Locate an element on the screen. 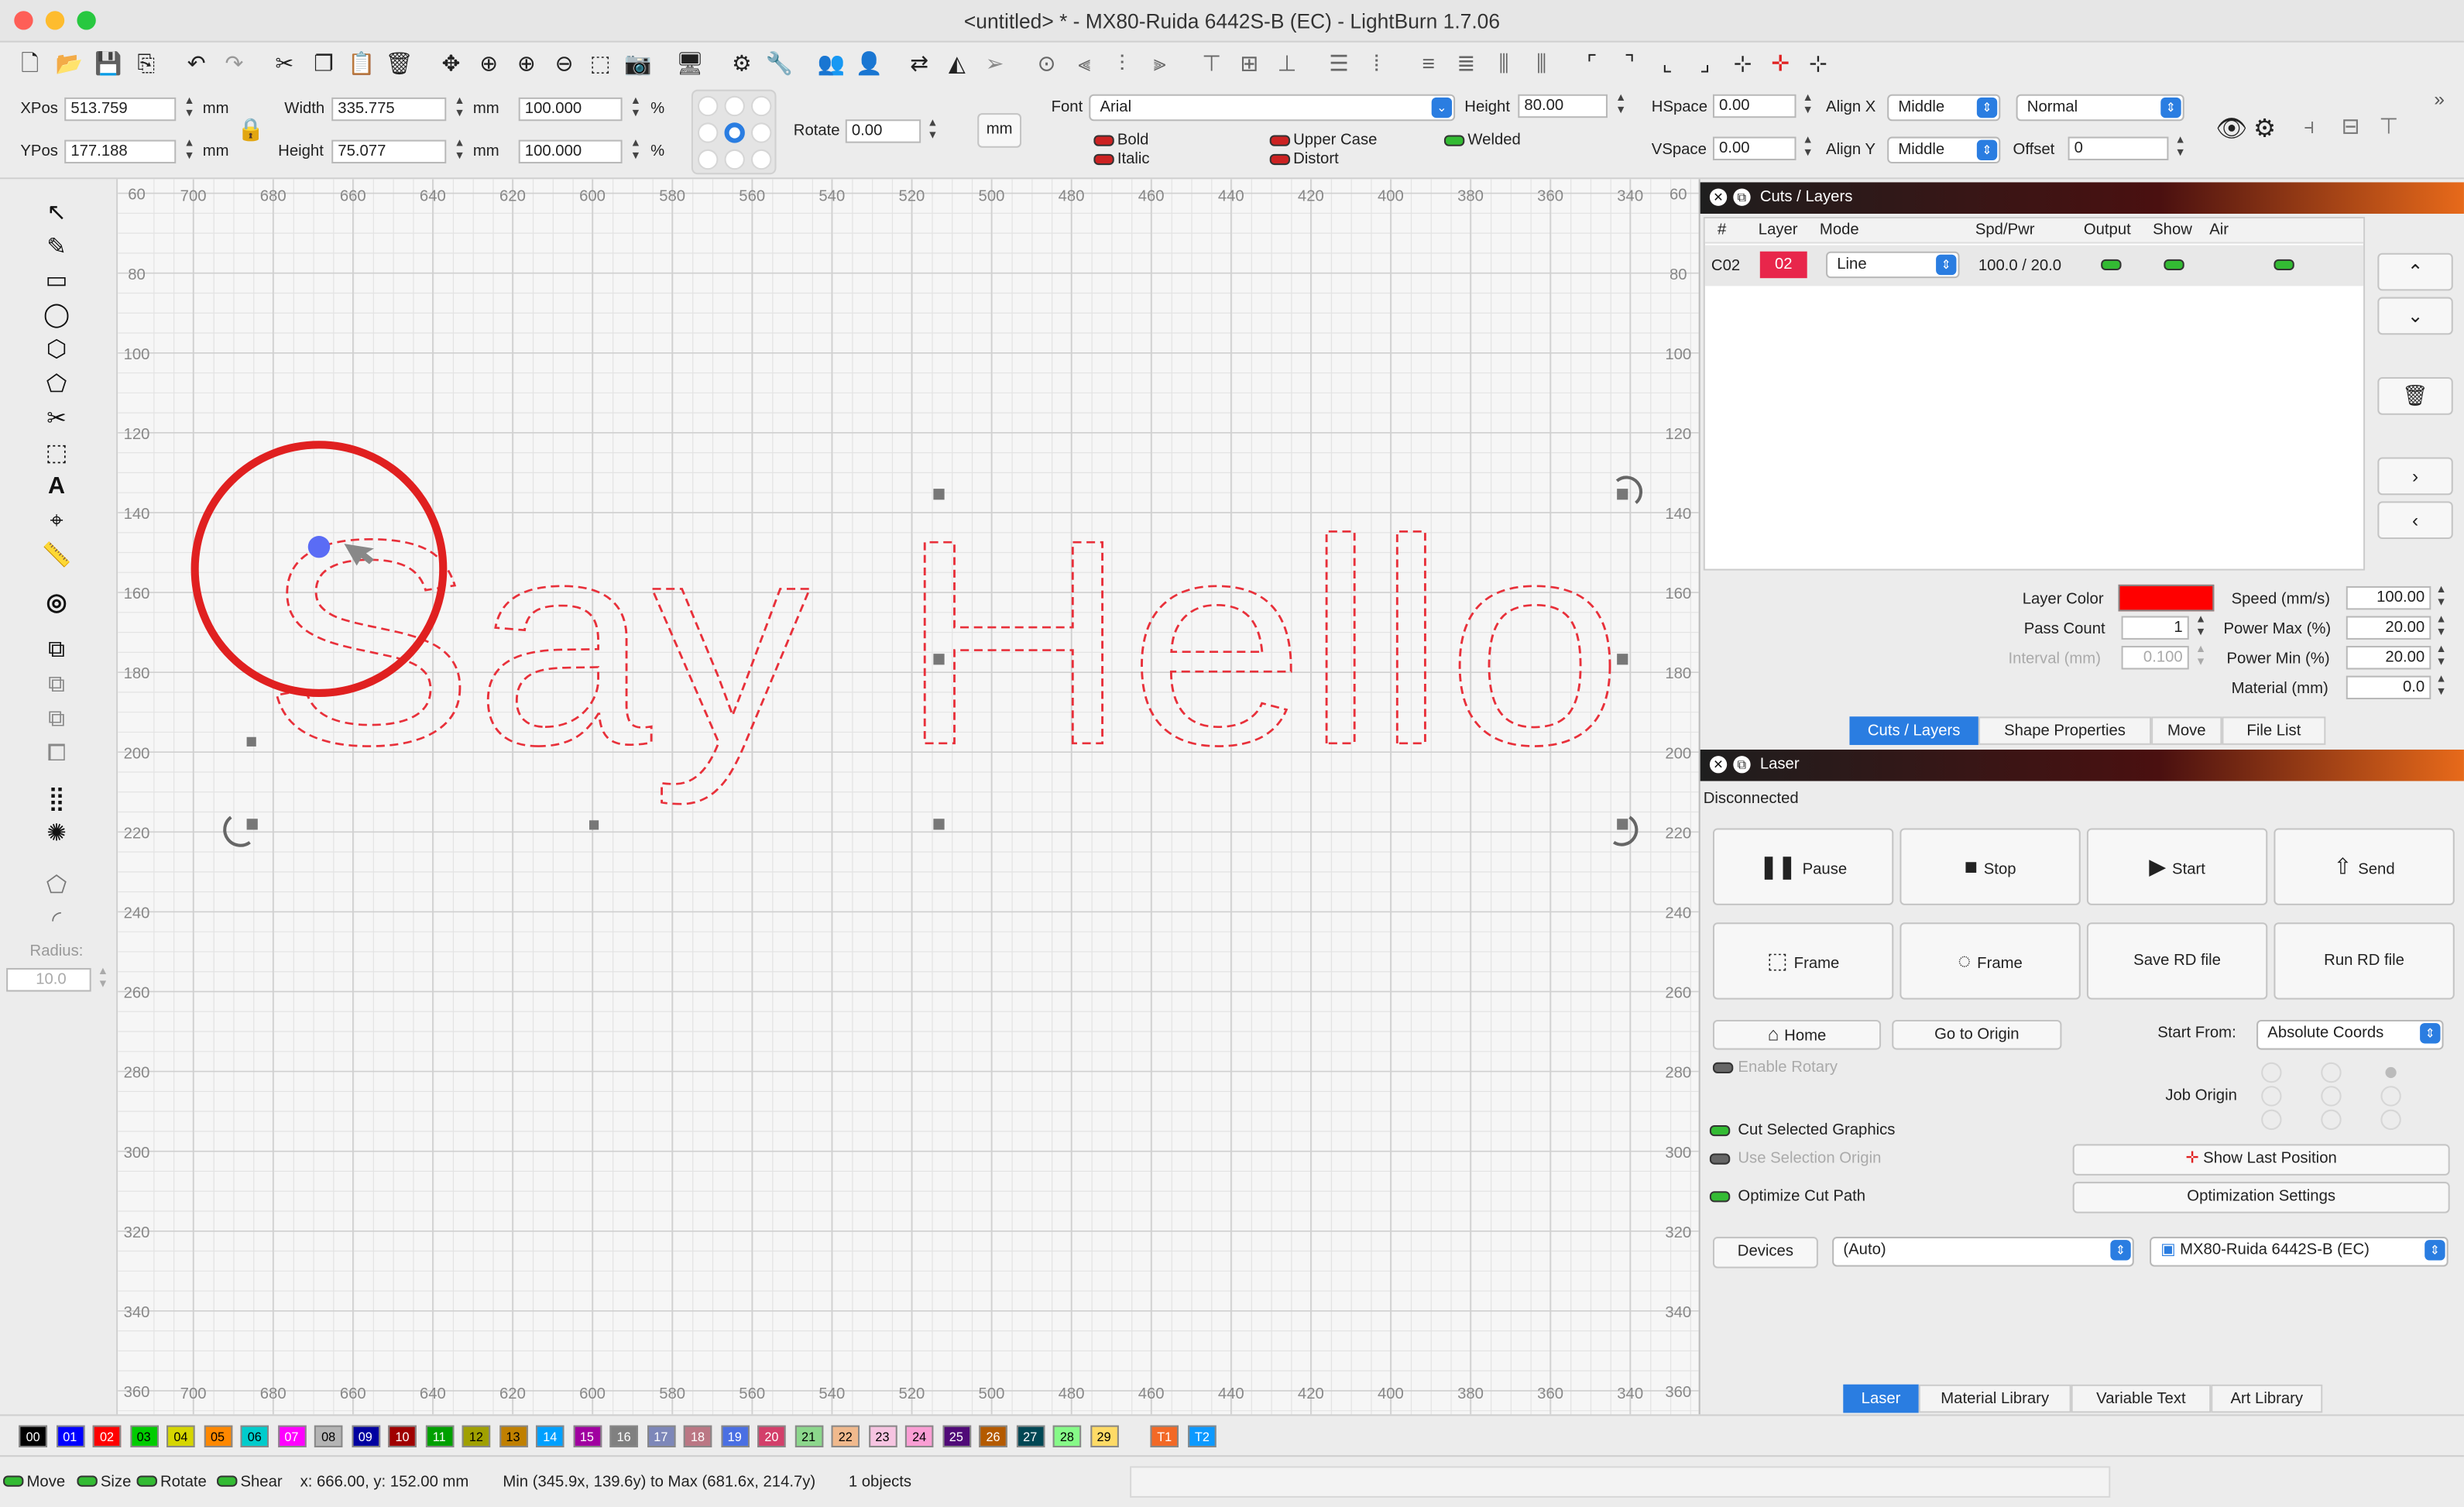  float-icon: ⧉ is located at coordinates (1742, 765).